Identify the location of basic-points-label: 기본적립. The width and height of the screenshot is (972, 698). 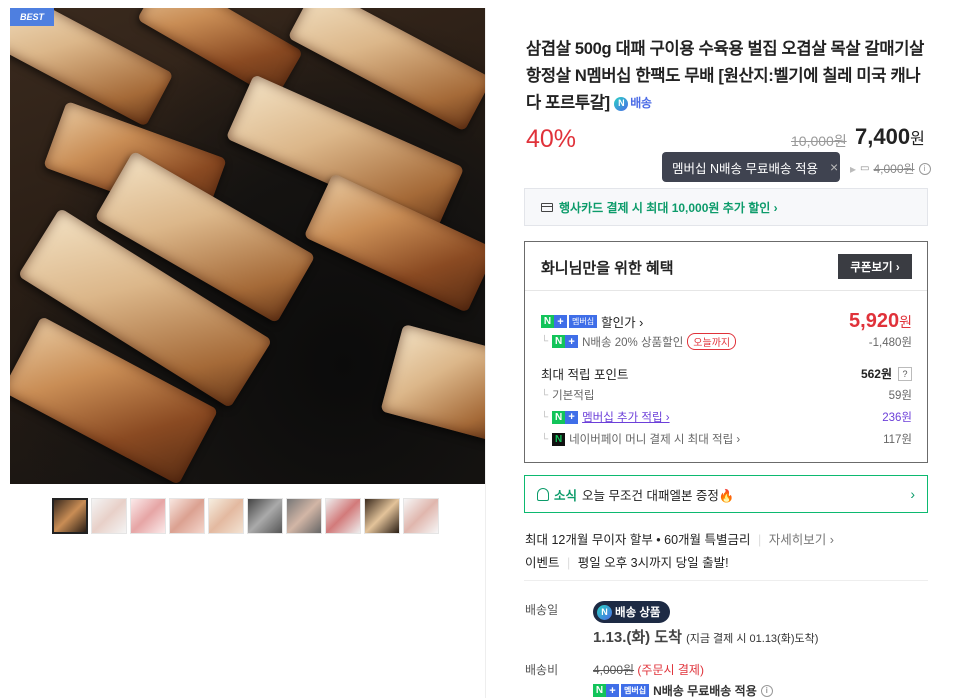
(573, 396).